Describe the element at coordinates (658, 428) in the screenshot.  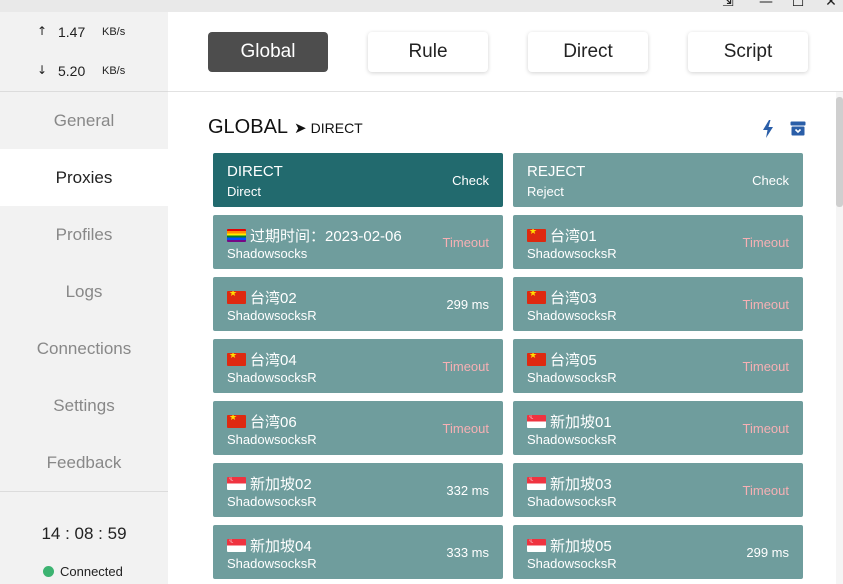
I see `proxy-card: 新加坡01 ShadowsocksR Timeout` at that location.